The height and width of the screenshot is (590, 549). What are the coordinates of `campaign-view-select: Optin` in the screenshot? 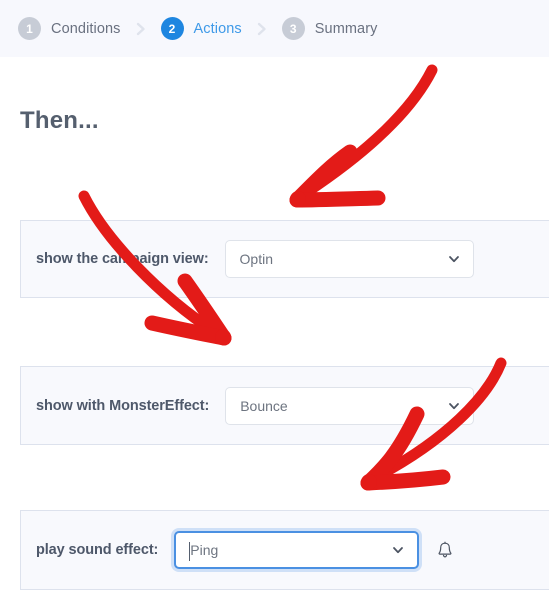 It's located at (349, 259).